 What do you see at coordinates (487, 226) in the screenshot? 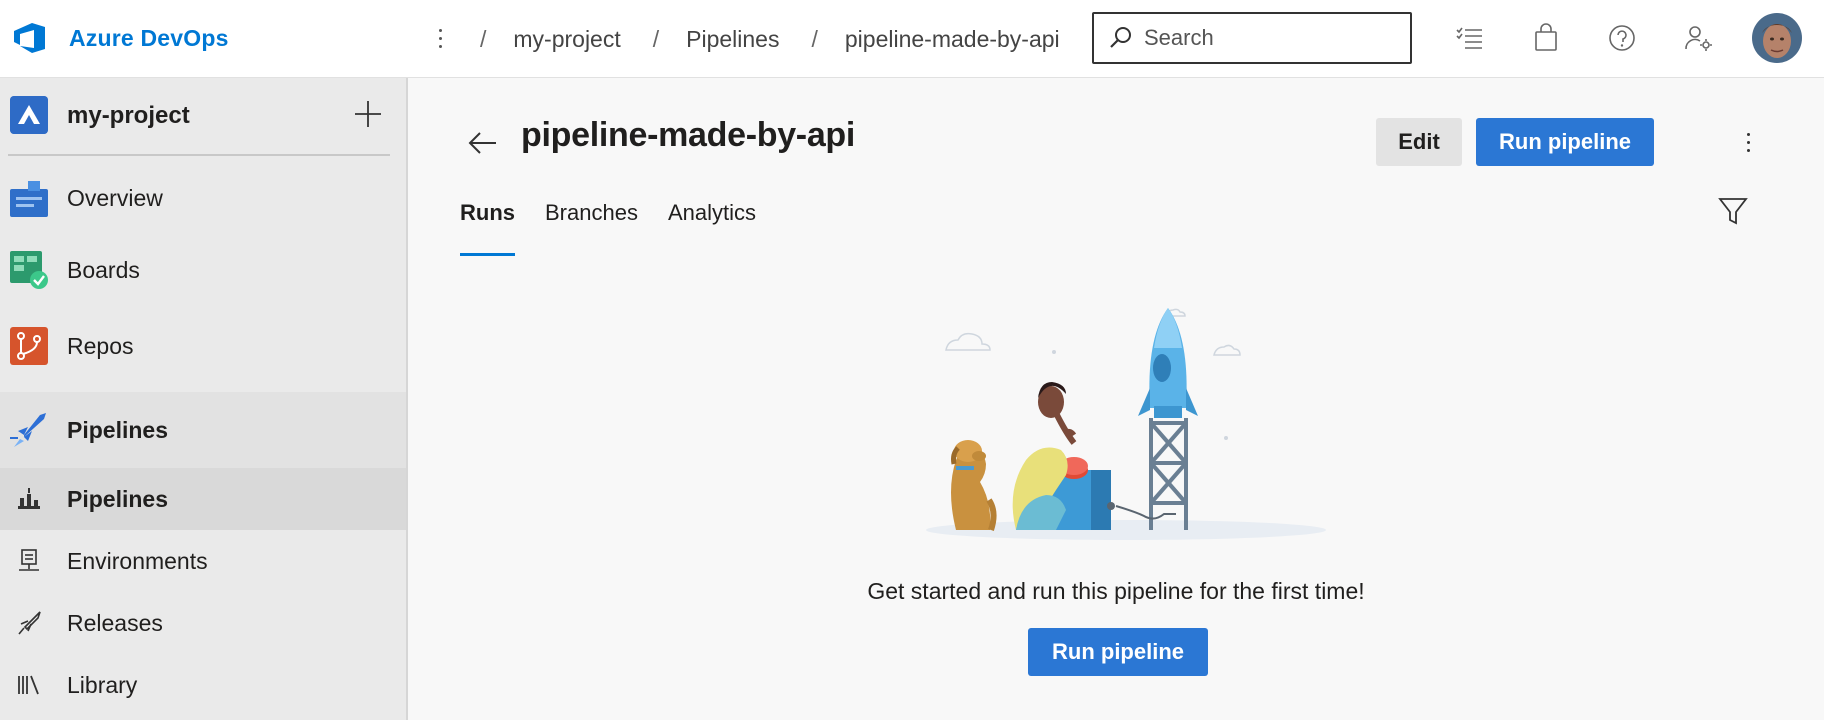
I see `tab-runs: Runs` at bounding box center [487, 226].